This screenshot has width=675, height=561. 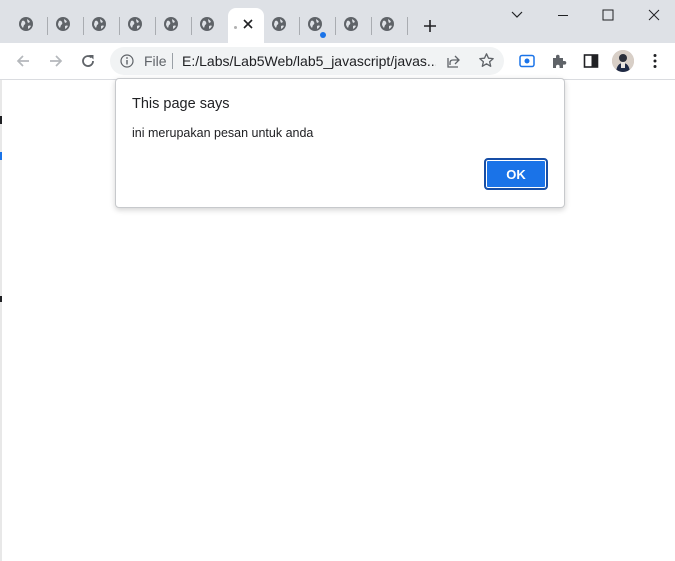 I want to click on loading-dot-icon, so click(x=235, y=27).